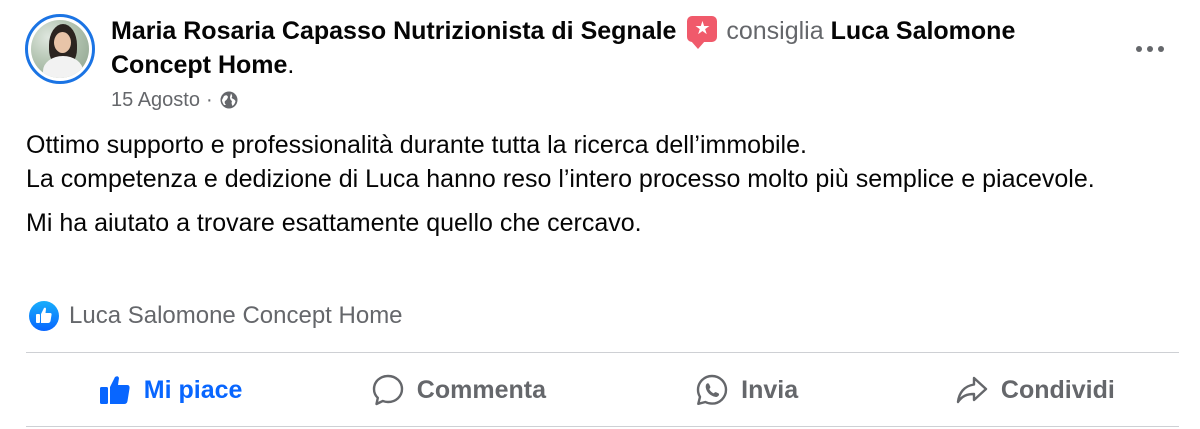  I want to click on thumbs-up-icon, so click(114, 390).